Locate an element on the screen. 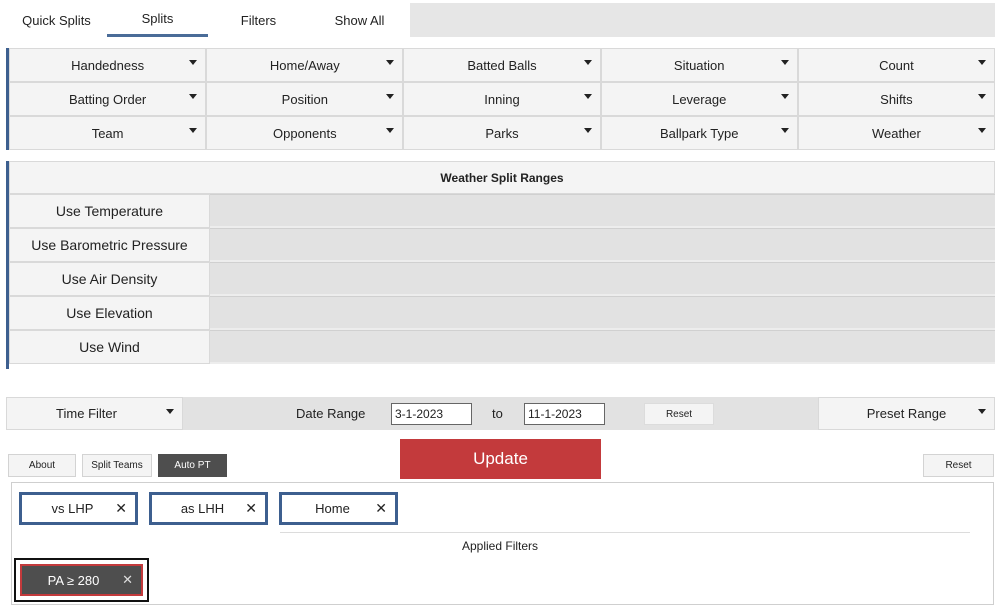 The image size is (1000, 610). weather-row-air-density: Use Air Density is located at coordinates (502, 279).